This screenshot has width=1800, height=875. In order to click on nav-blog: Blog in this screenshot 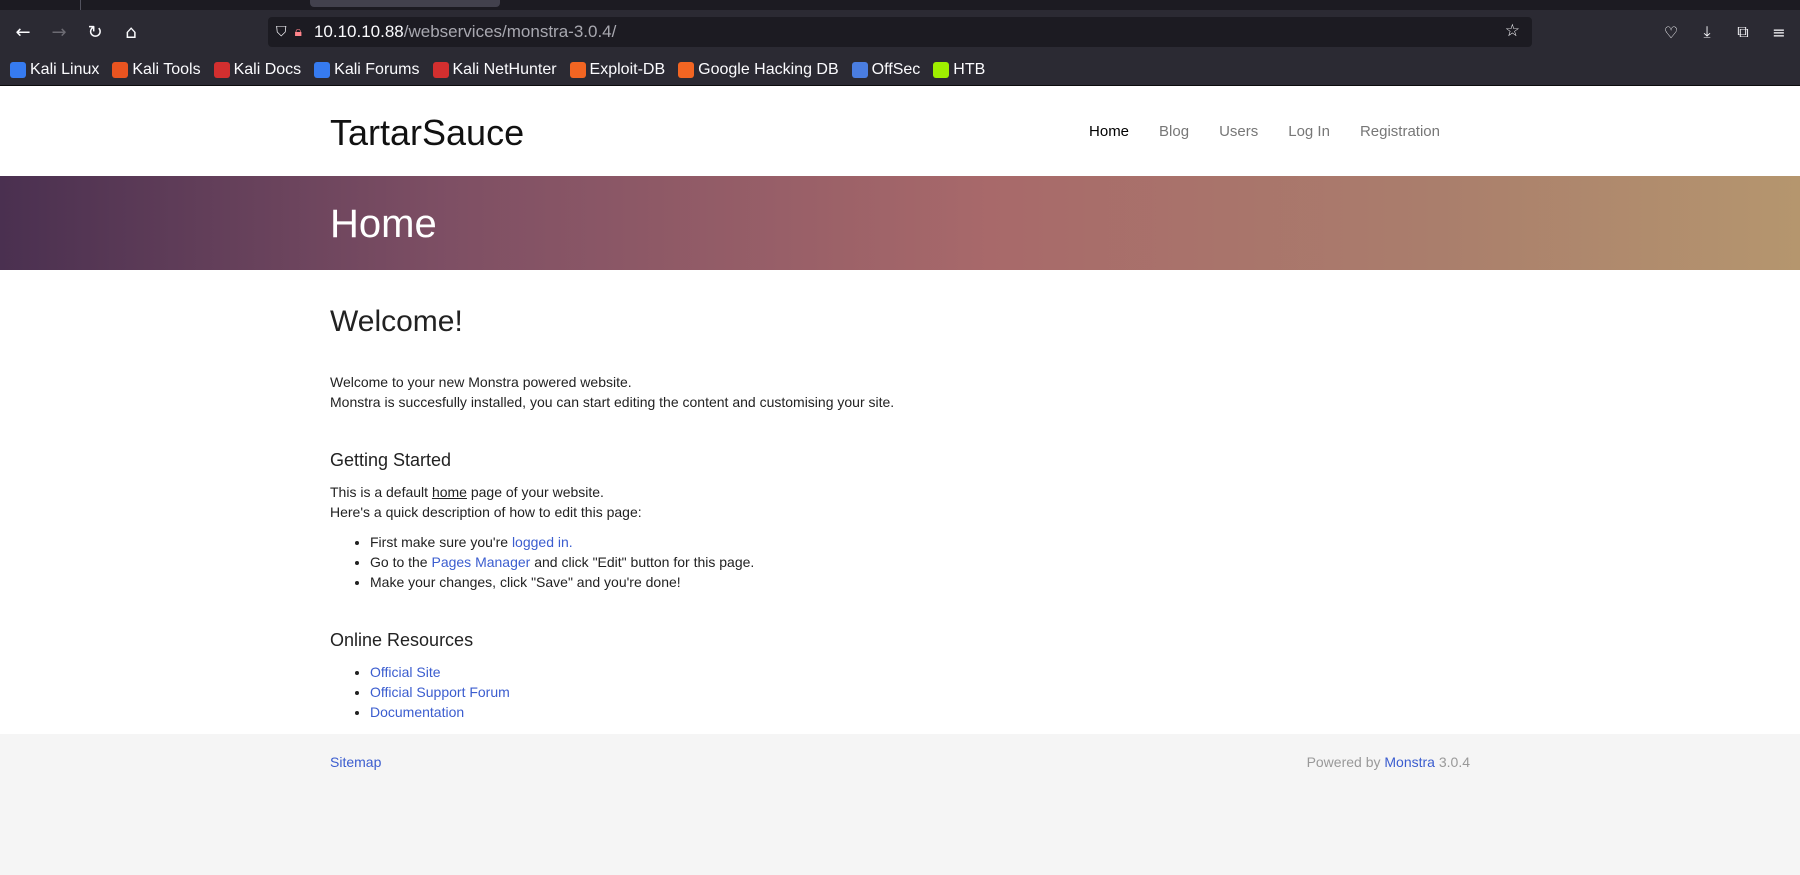, I will do `click(1174, 131)`.